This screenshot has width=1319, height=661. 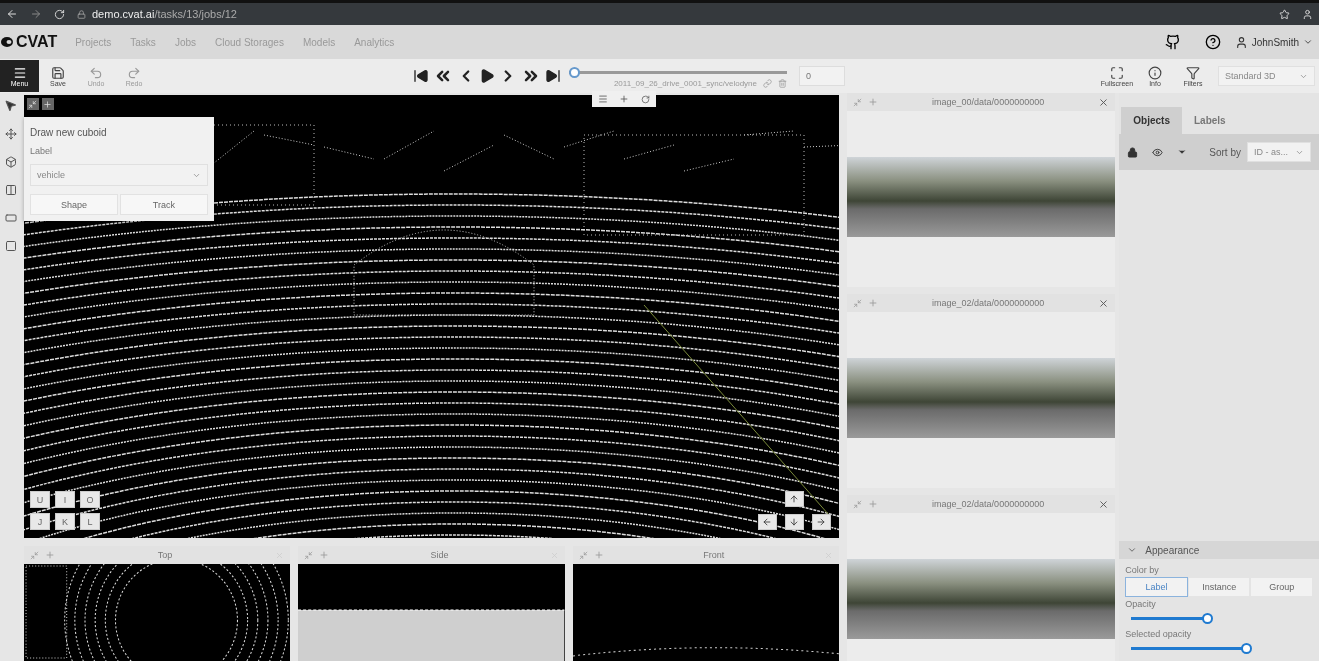 What do you see at coordinates (1151, 120) in the screenshot?
I see `sidebar-tab: Objects` at bounding box center [1151, 120].